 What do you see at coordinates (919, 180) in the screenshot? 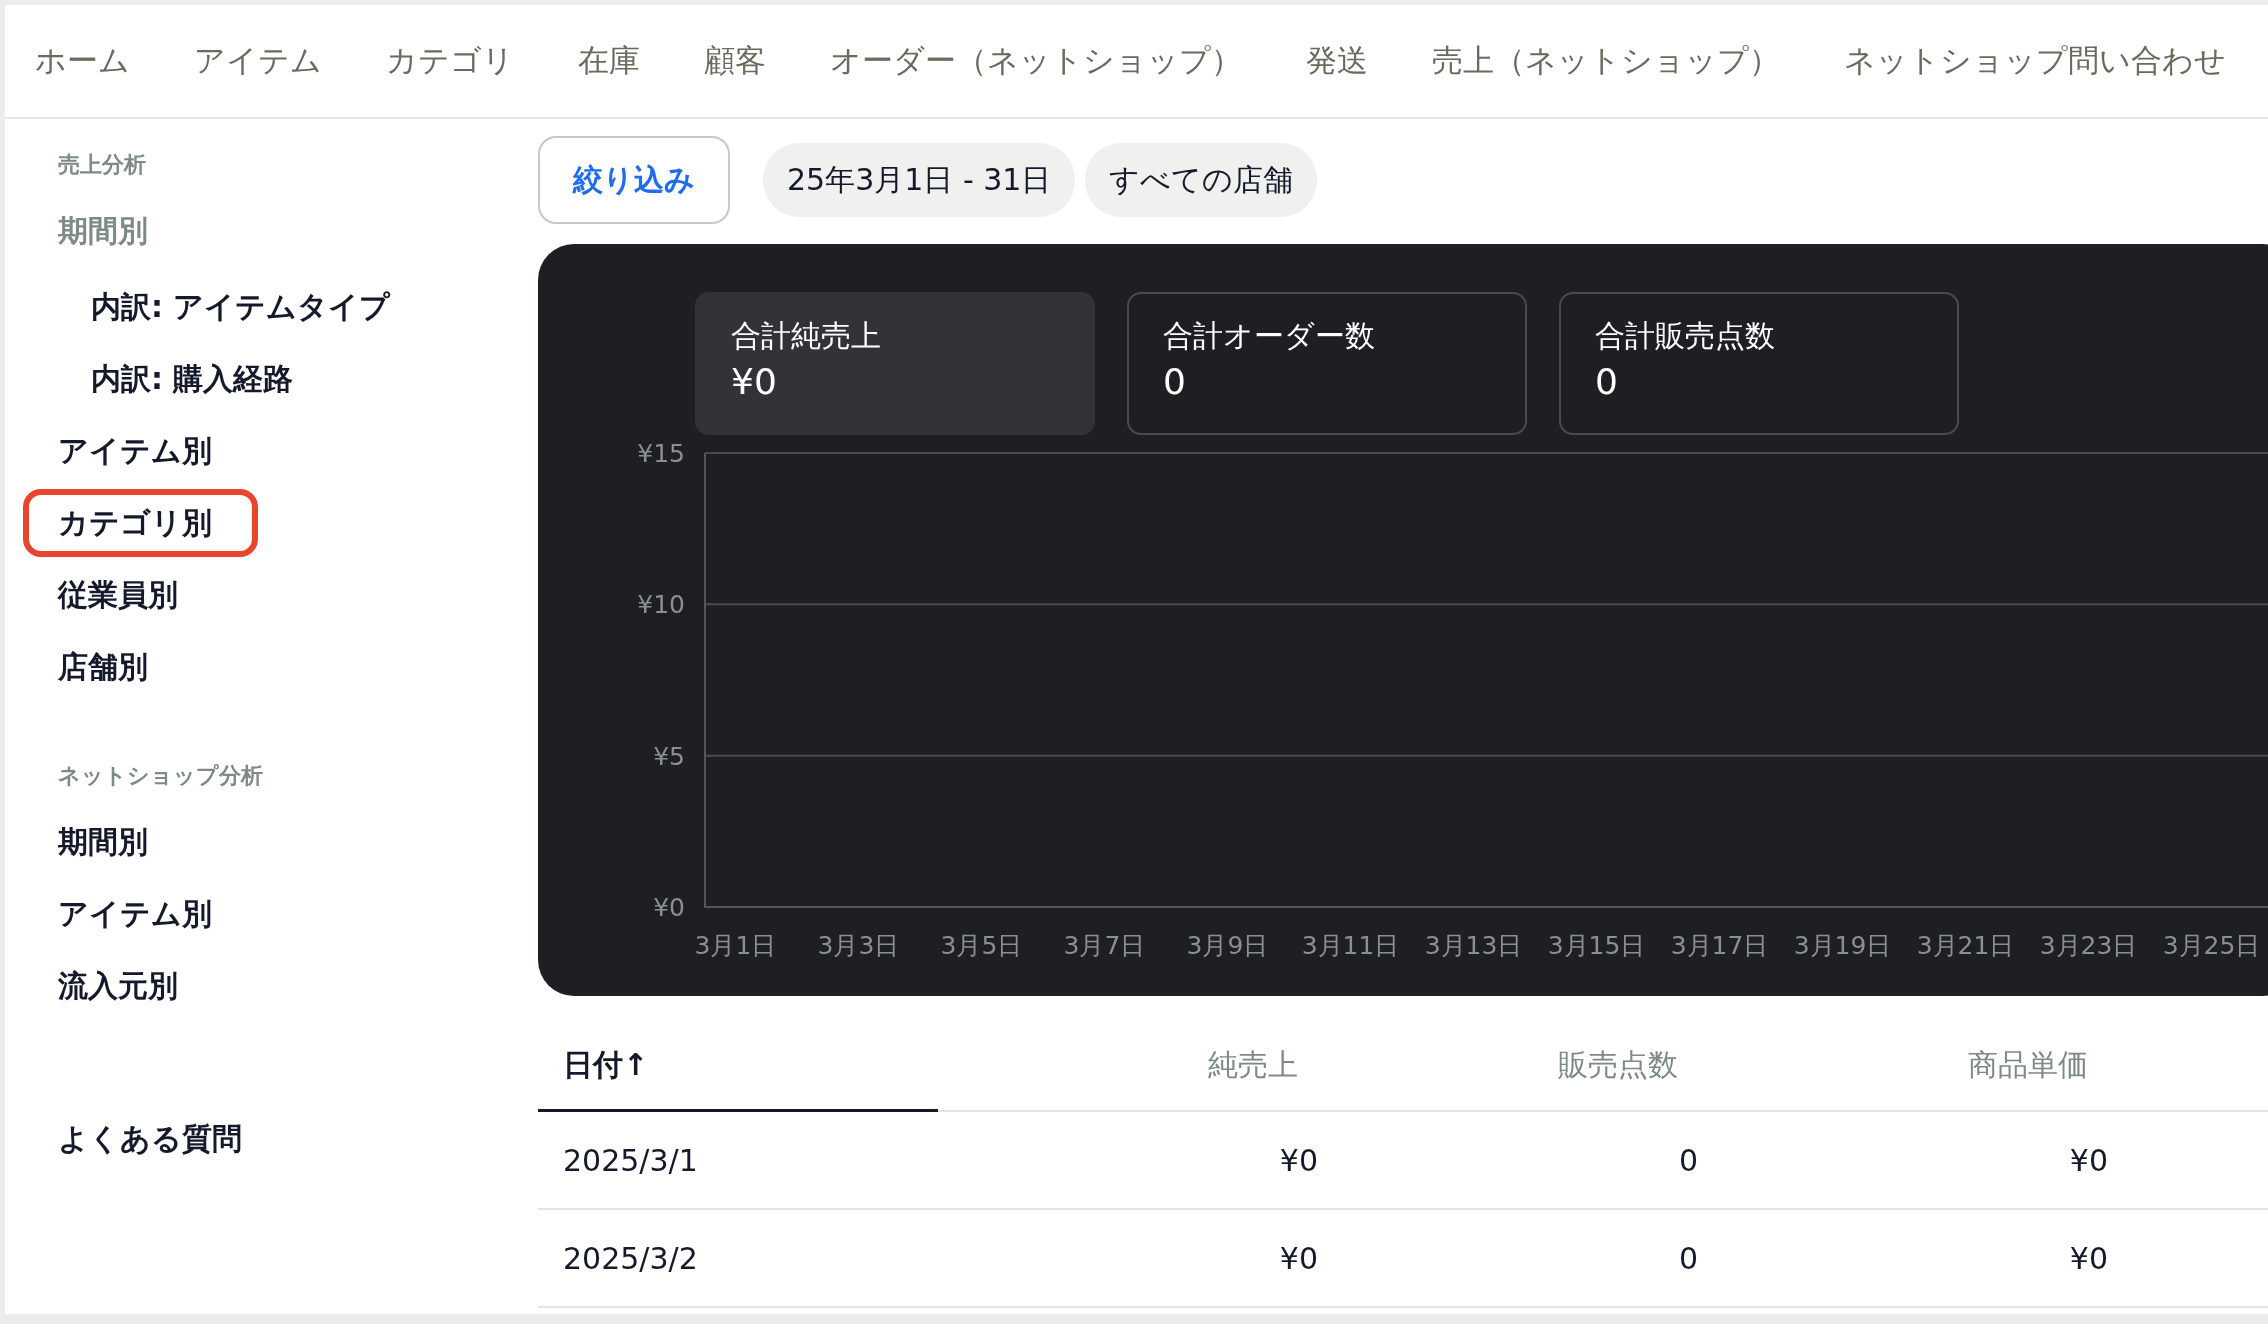
I see `filter-chip: 25年3月1日 - 31日` at bounding box center [919, 180].